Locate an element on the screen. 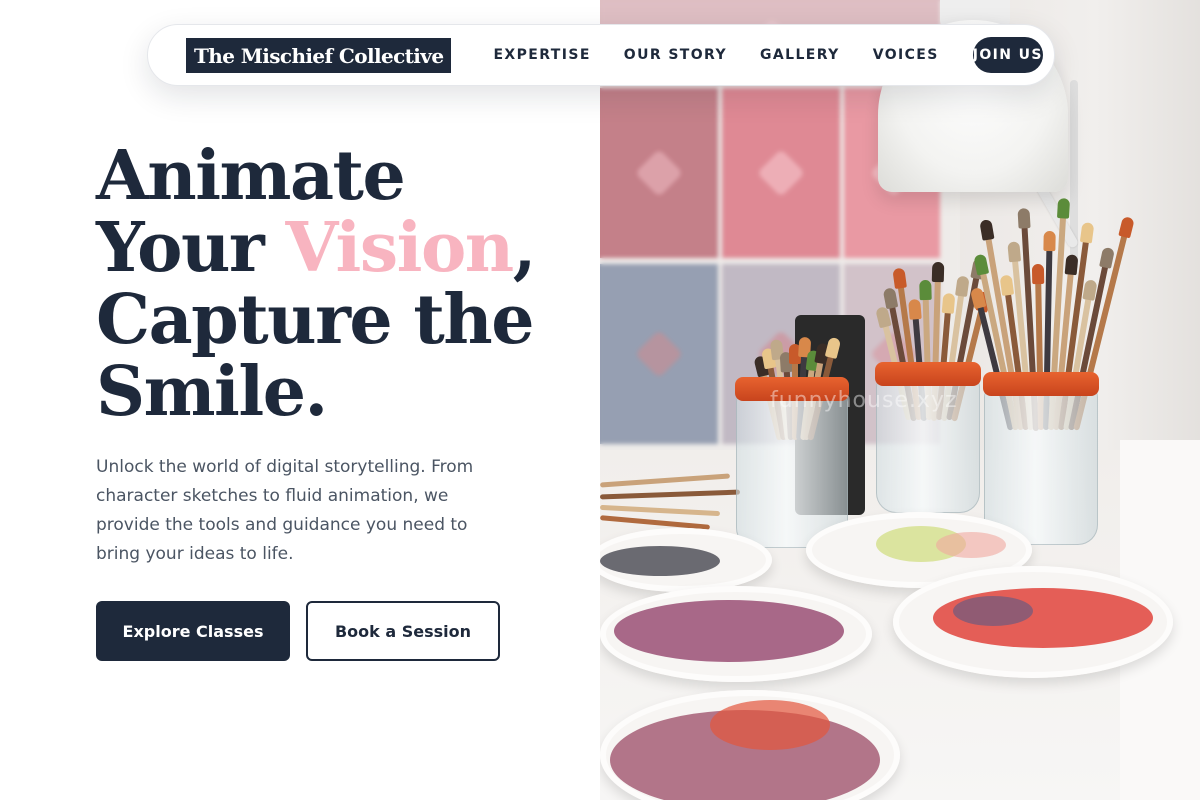 Image resolution: width=1200 pixels, height=800 pixels. headline-line-3: Capture the is located at coordinates (315, 320).